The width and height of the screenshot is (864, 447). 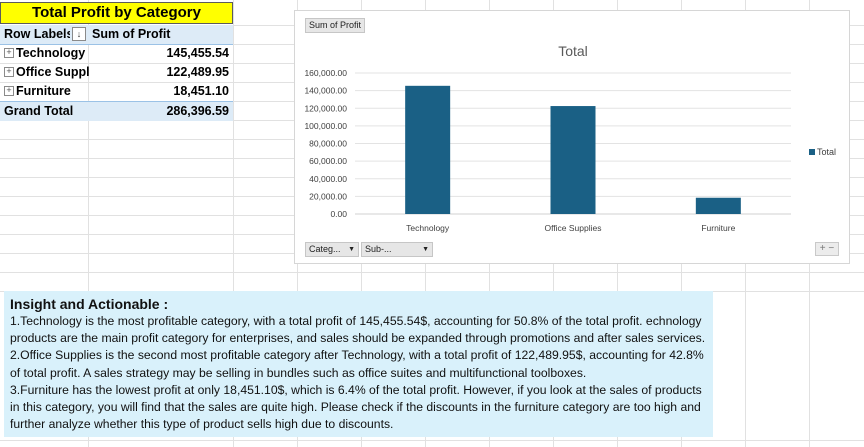 What do you see at coordinates (39, 111) in the screenshot?
I see `grand-total-label: Grand Total` at bounding box center [39, 111].